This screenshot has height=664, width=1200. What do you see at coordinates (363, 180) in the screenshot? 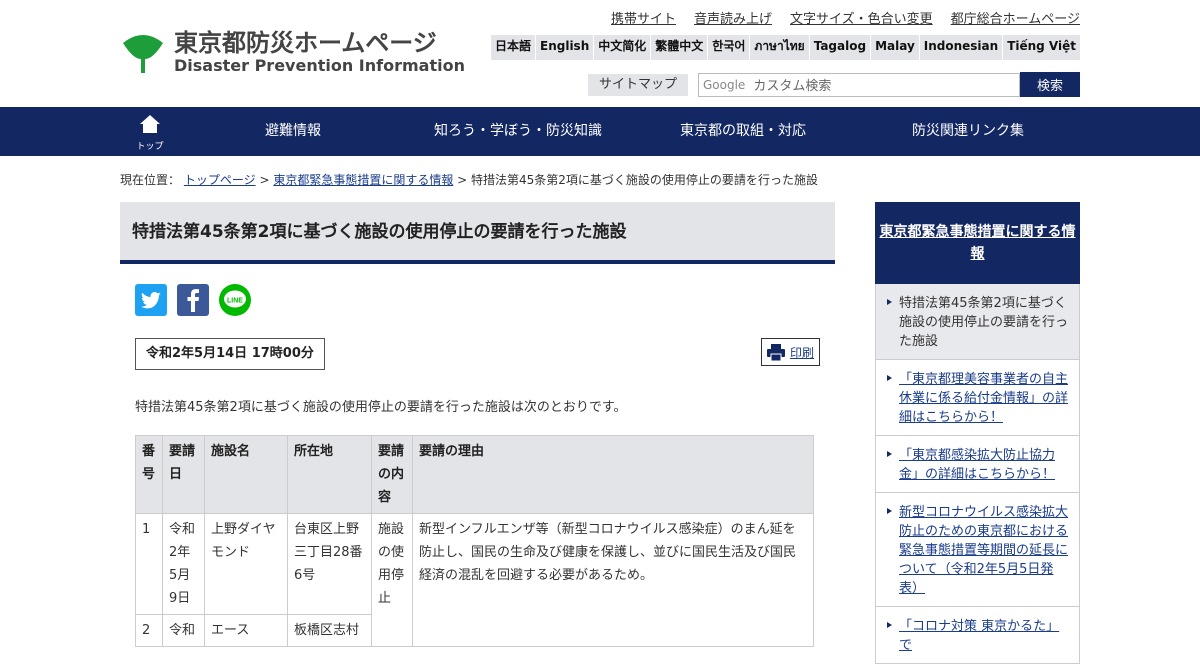
I see `breadcrumb-emergency: 東京都緊急事態措置に関する情報` at bounding box center [363, 180].